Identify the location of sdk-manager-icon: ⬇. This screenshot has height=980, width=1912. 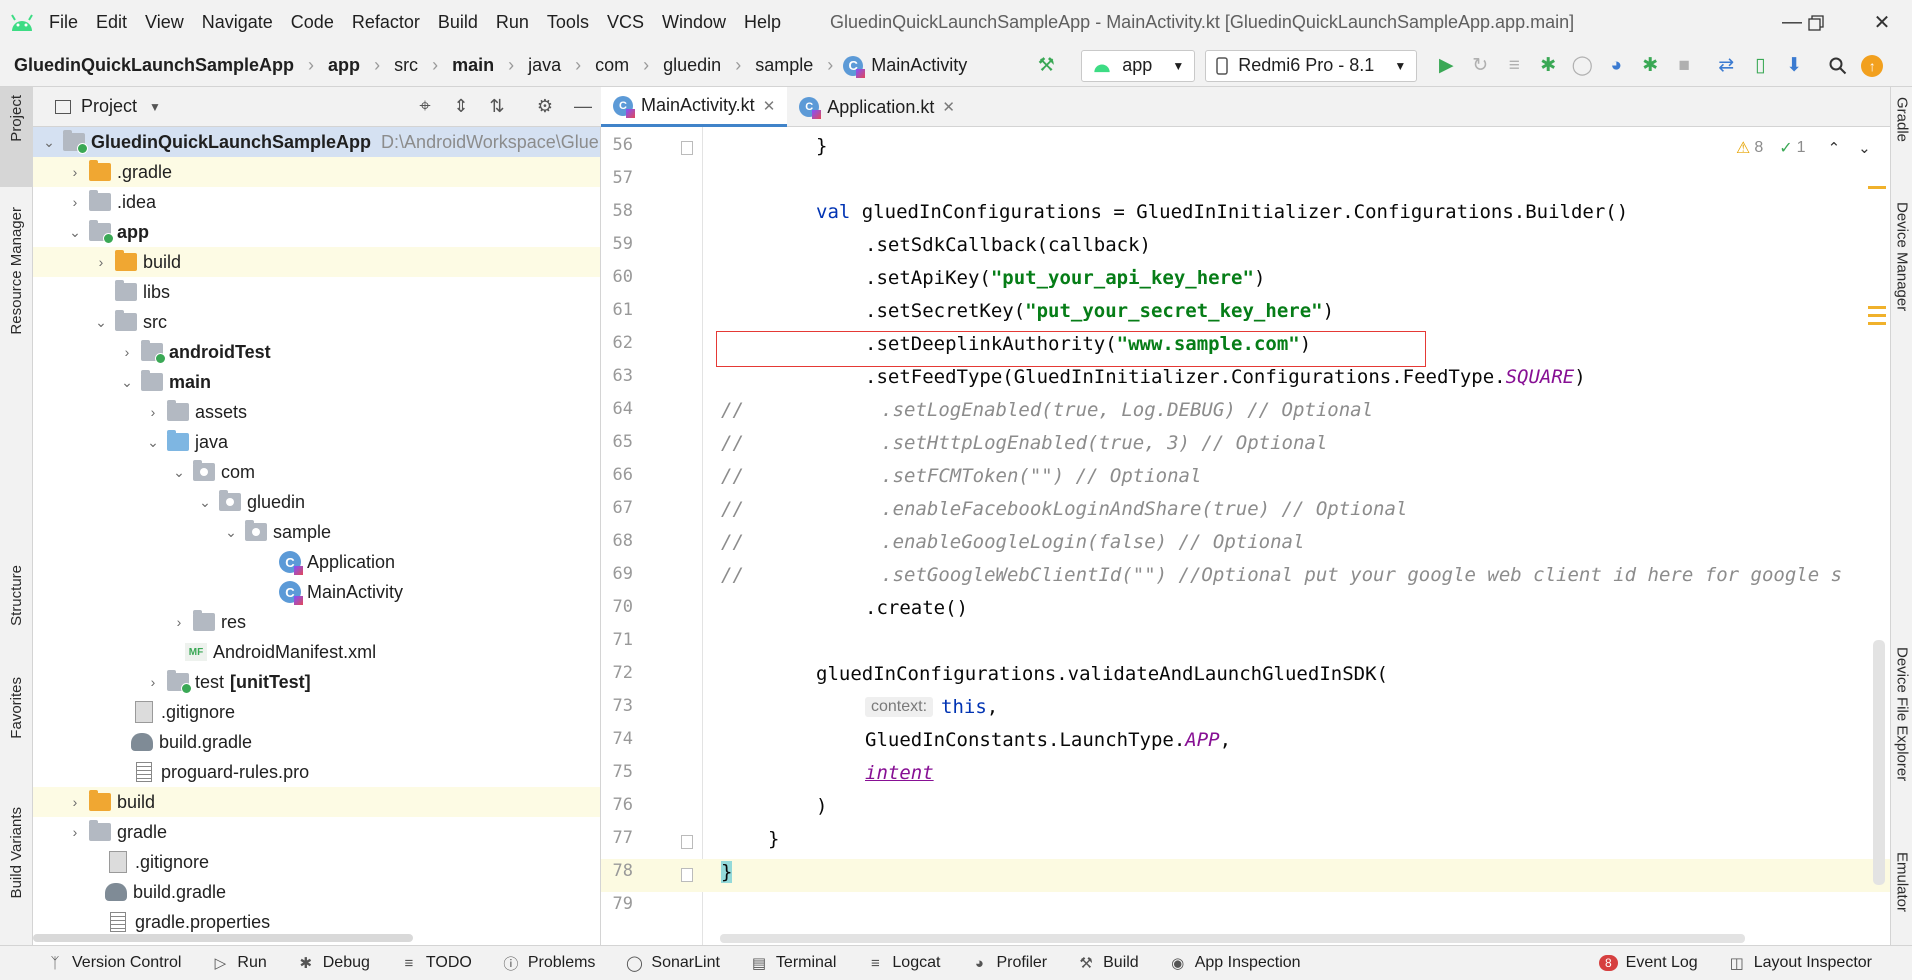
(1794, 66).